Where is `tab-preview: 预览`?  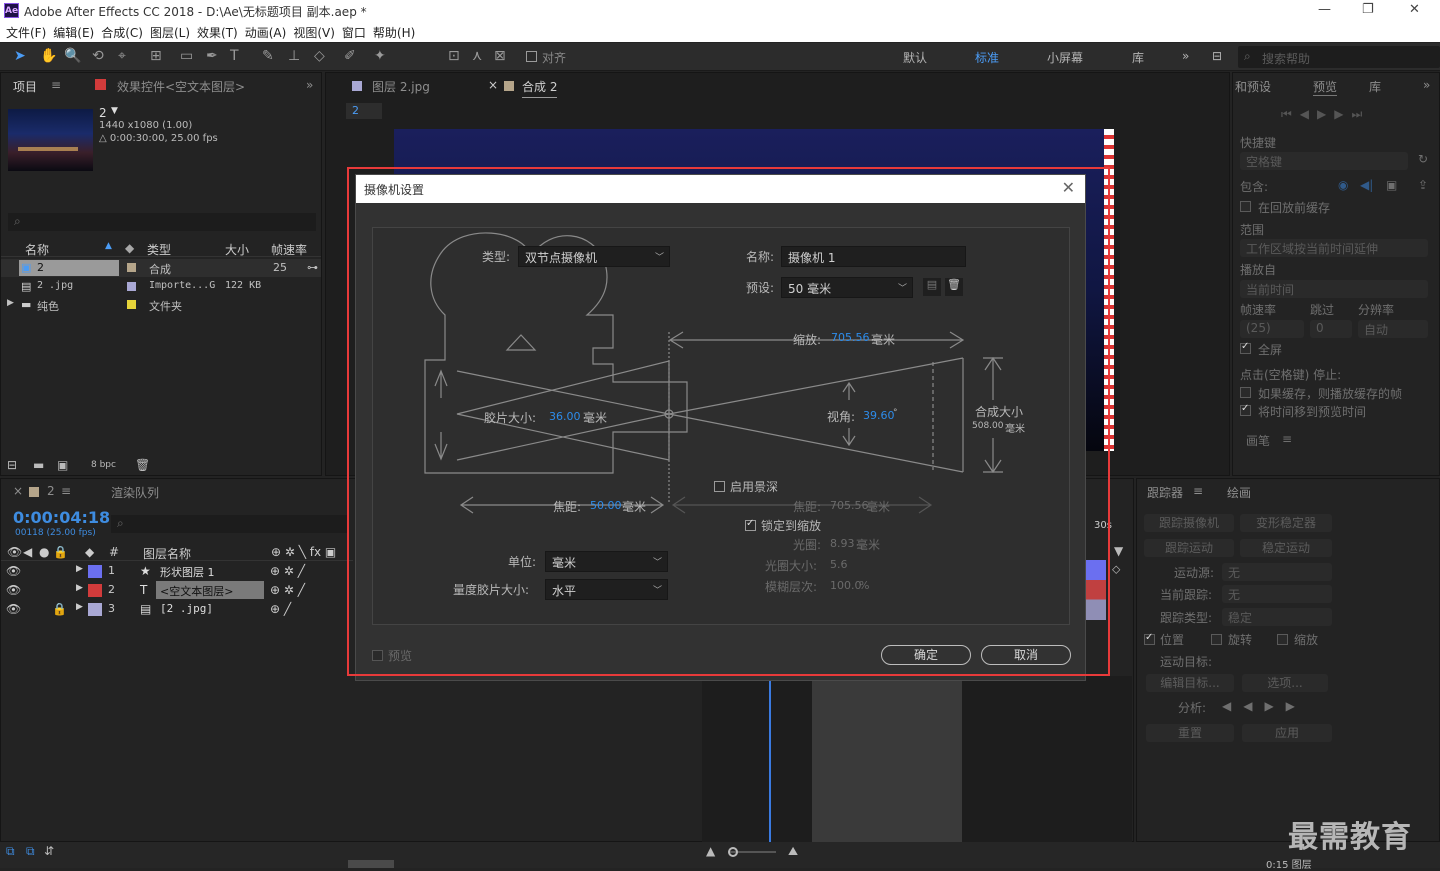 tab-preview: 预览 is located at coordinates (1325, 87).